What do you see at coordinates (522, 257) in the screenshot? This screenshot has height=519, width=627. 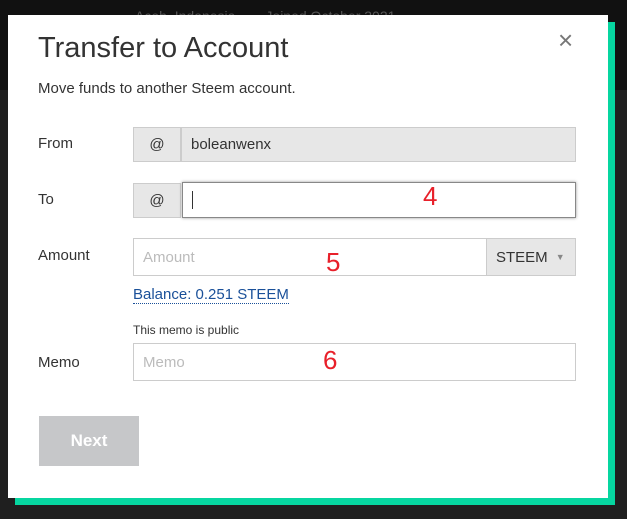 I see `currency-value: STEEM` at bounding box center [522, 257].